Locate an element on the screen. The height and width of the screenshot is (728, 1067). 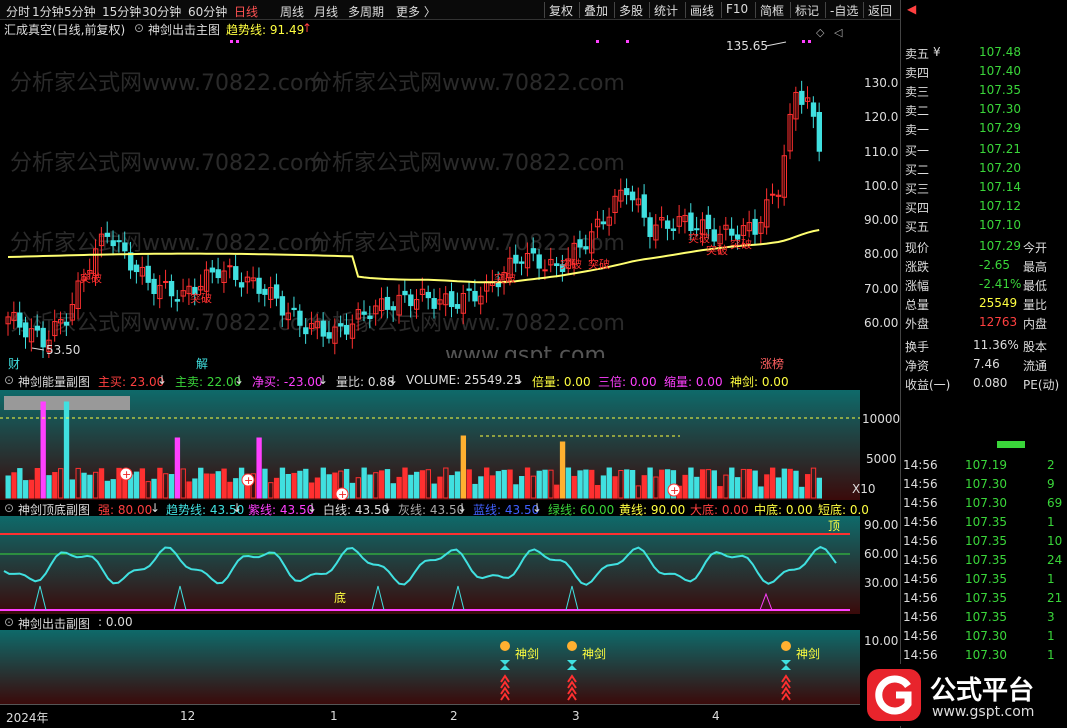
signal-panel: 神剑 神剑 神剑 is located at coordinates (430, 667).